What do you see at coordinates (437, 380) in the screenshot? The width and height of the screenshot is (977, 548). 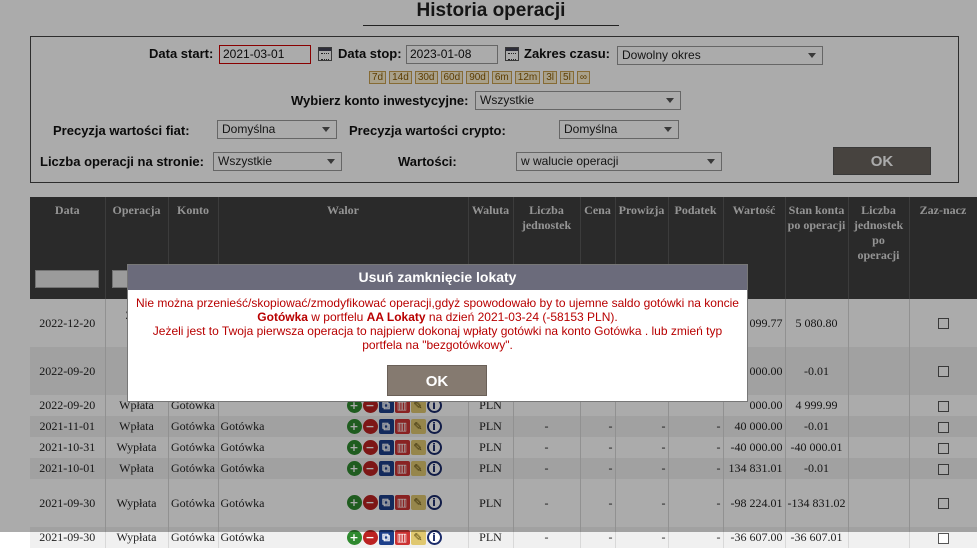 I see `modal-ok-button: OK` at bounding box center [437, 380].